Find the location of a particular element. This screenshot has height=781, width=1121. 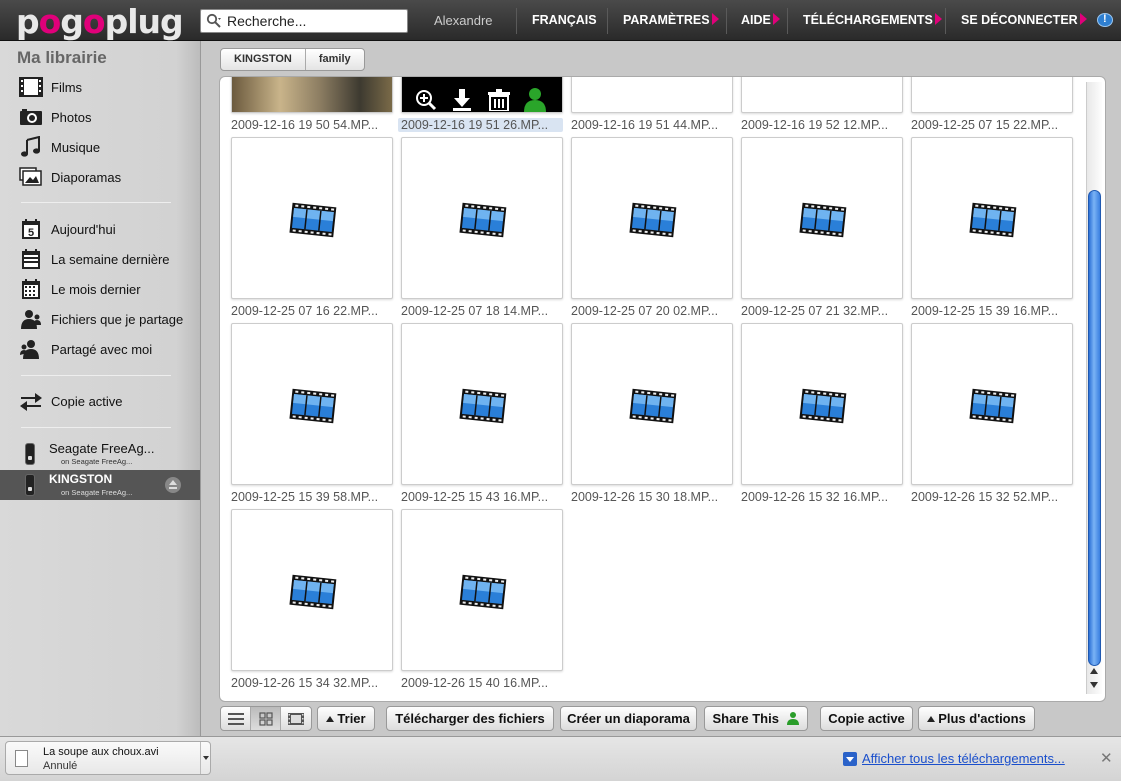

music-note-icon is located at coordinates (31, 147).